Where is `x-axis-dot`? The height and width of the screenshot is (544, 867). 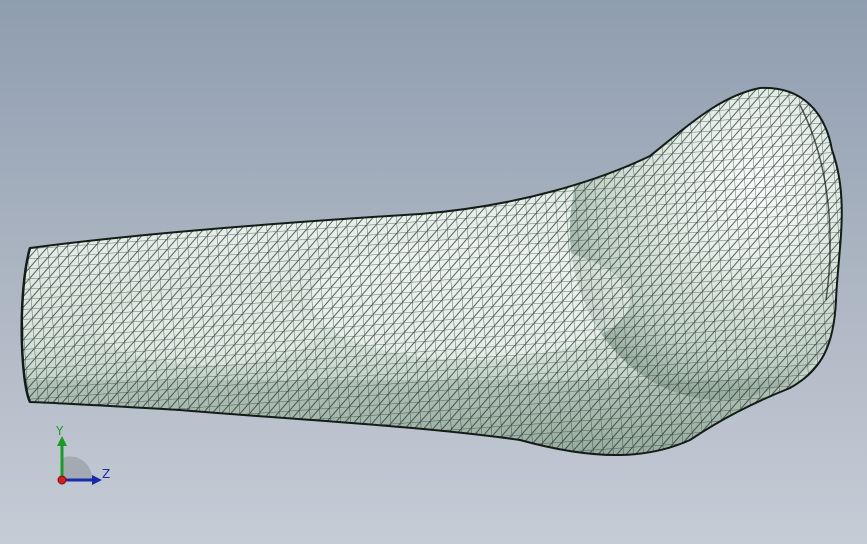
x-axis-dot is located at coordinates (62, 480).